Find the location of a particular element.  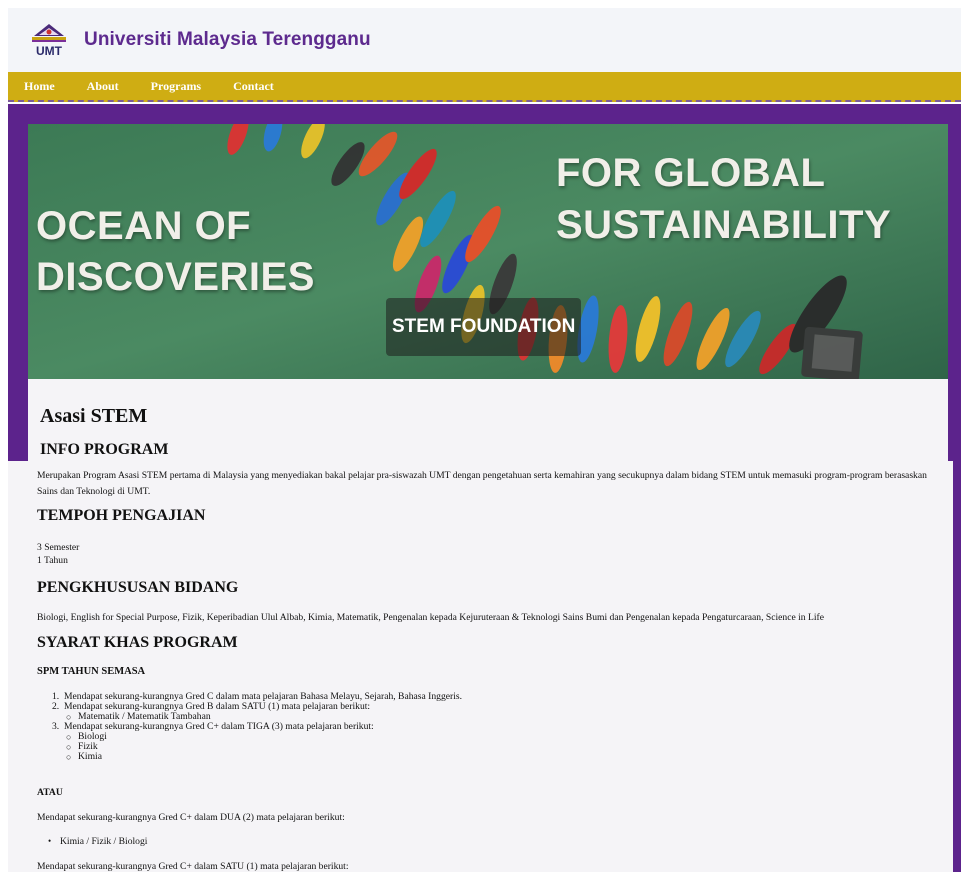

nav-programs: Programs is located at coordinates (176, 86).